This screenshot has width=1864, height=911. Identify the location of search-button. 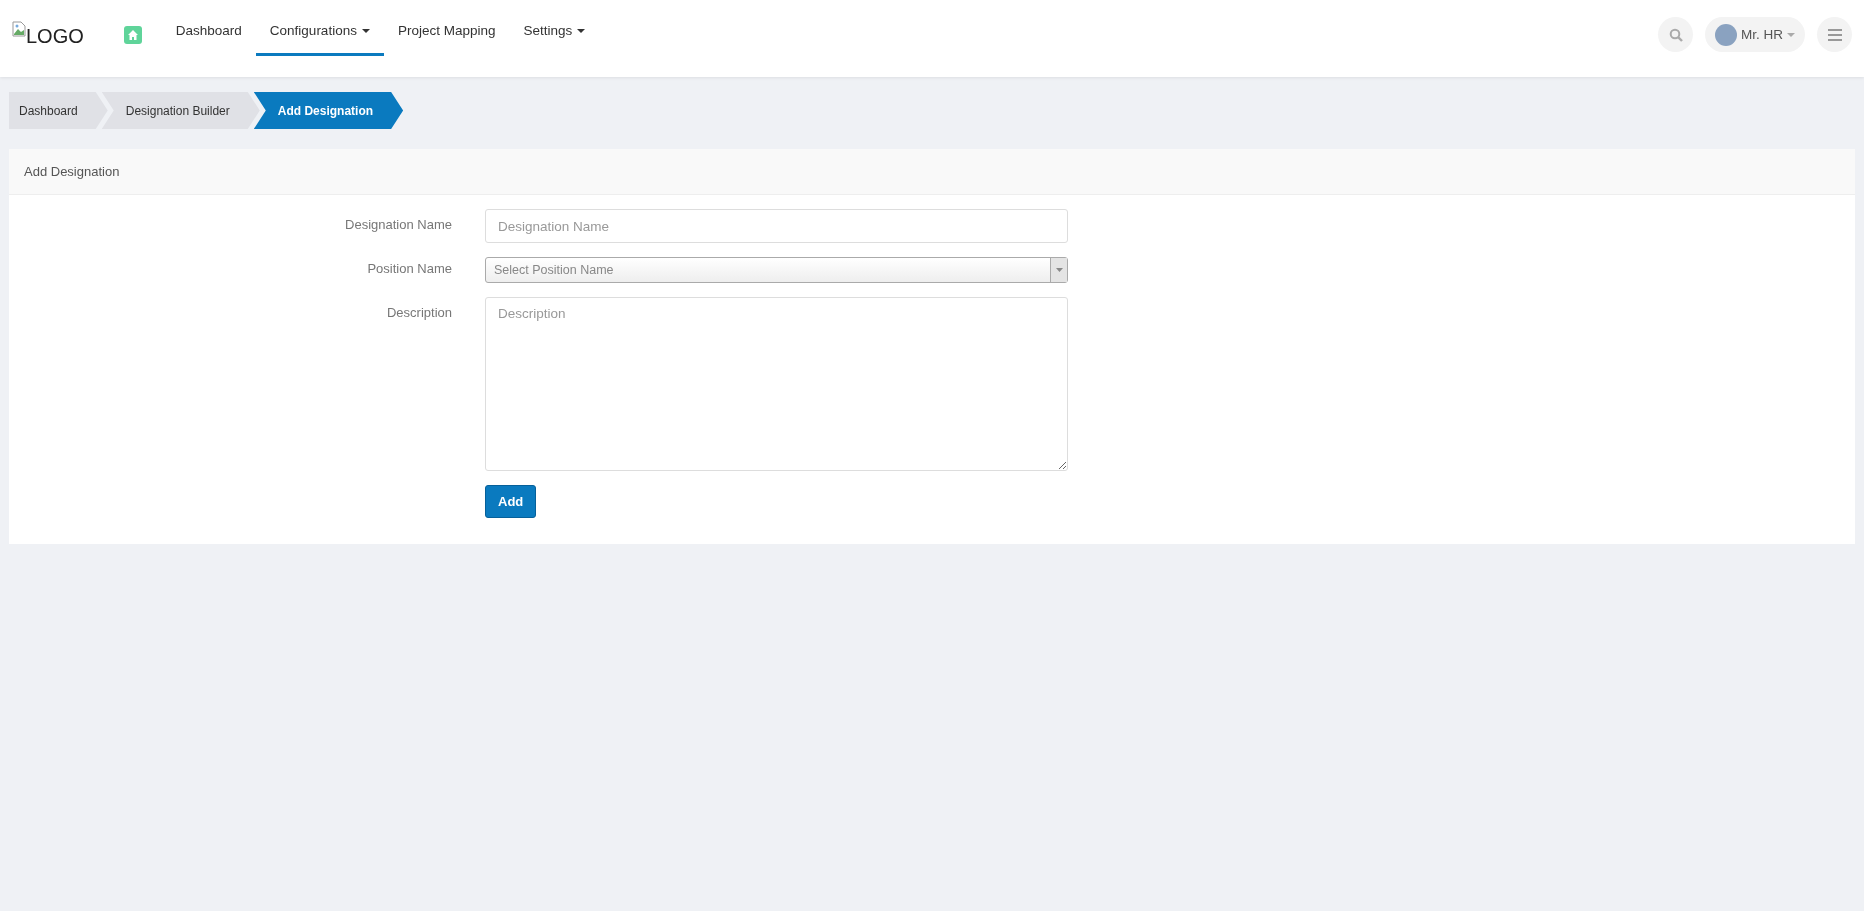
(1675, 34).